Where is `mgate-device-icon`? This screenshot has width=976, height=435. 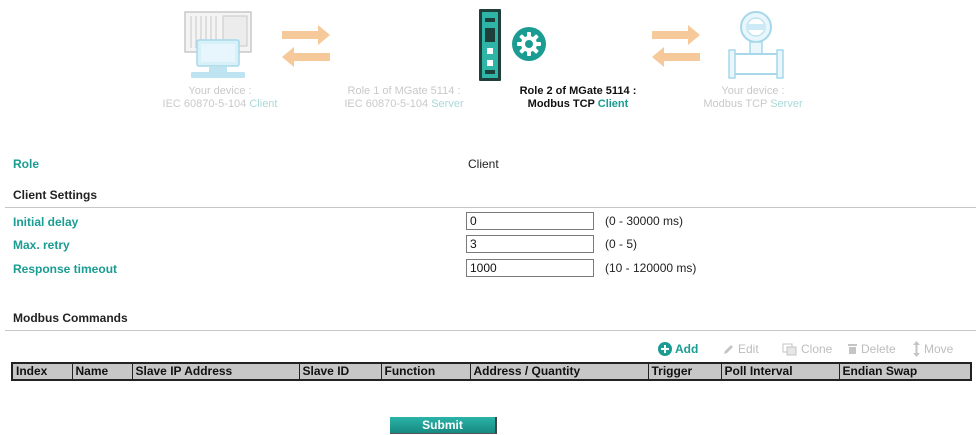
mgate-device-icon is located at coordinates (490, 45).